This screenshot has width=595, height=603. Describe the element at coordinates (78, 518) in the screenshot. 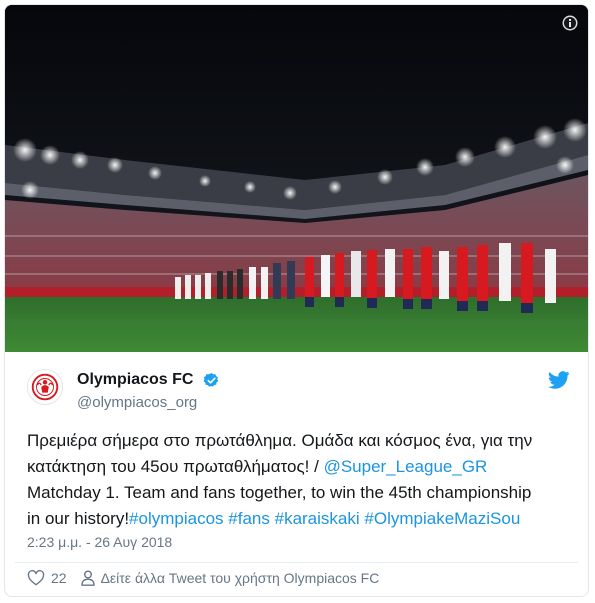

I see `tweet-line-text: in our history!` at that location.